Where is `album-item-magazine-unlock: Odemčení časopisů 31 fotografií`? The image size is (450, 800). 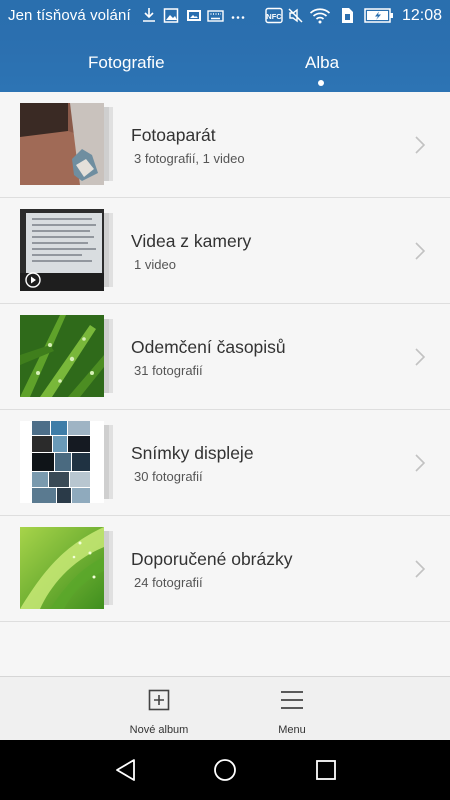
album-item-magazine-unlock: Odemčení časopisů 31 fotografií is located at coordinates (225, 357).